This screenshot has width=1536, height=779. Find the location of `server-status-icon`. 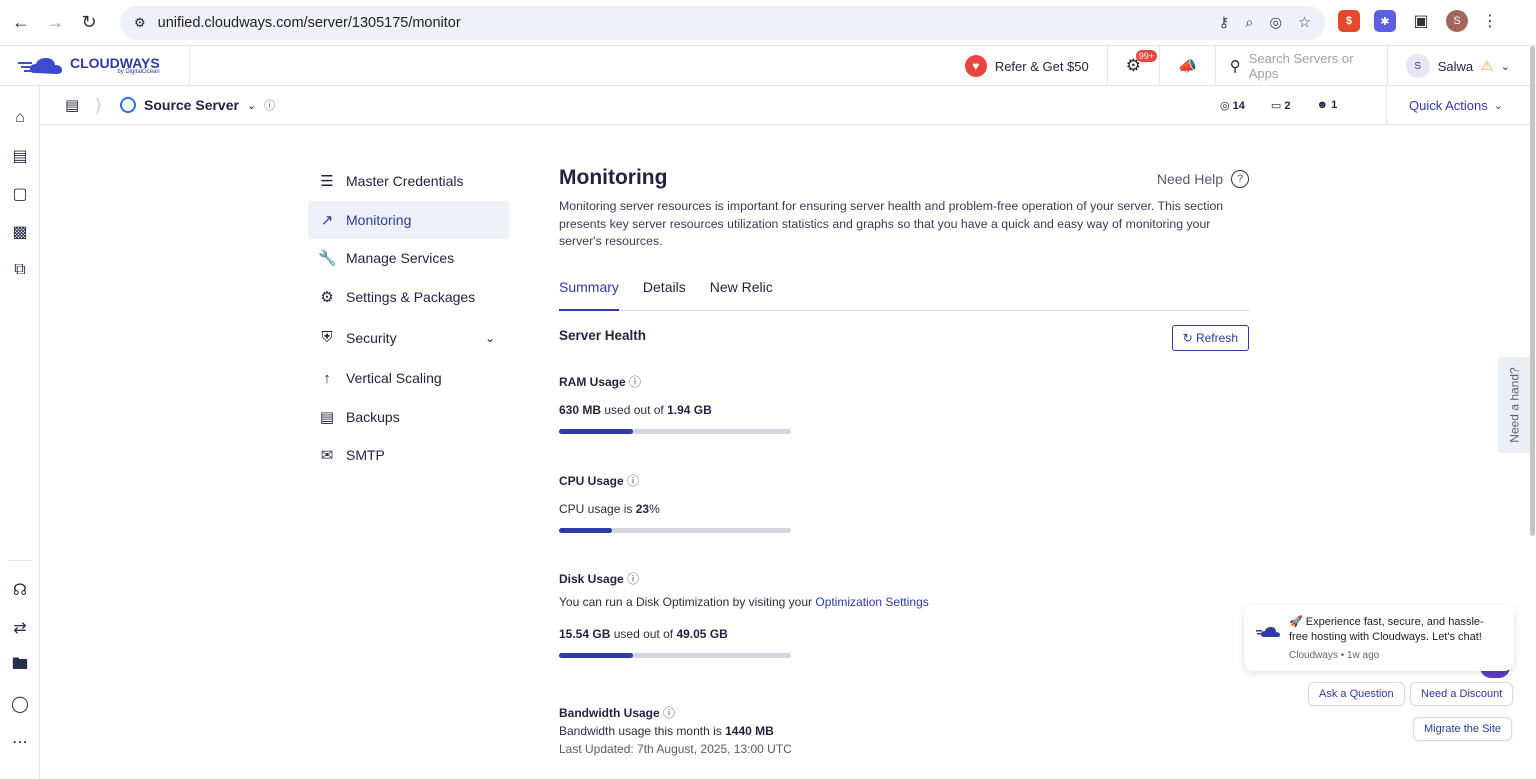

server-status-icon is located at coordinates (128, 105).